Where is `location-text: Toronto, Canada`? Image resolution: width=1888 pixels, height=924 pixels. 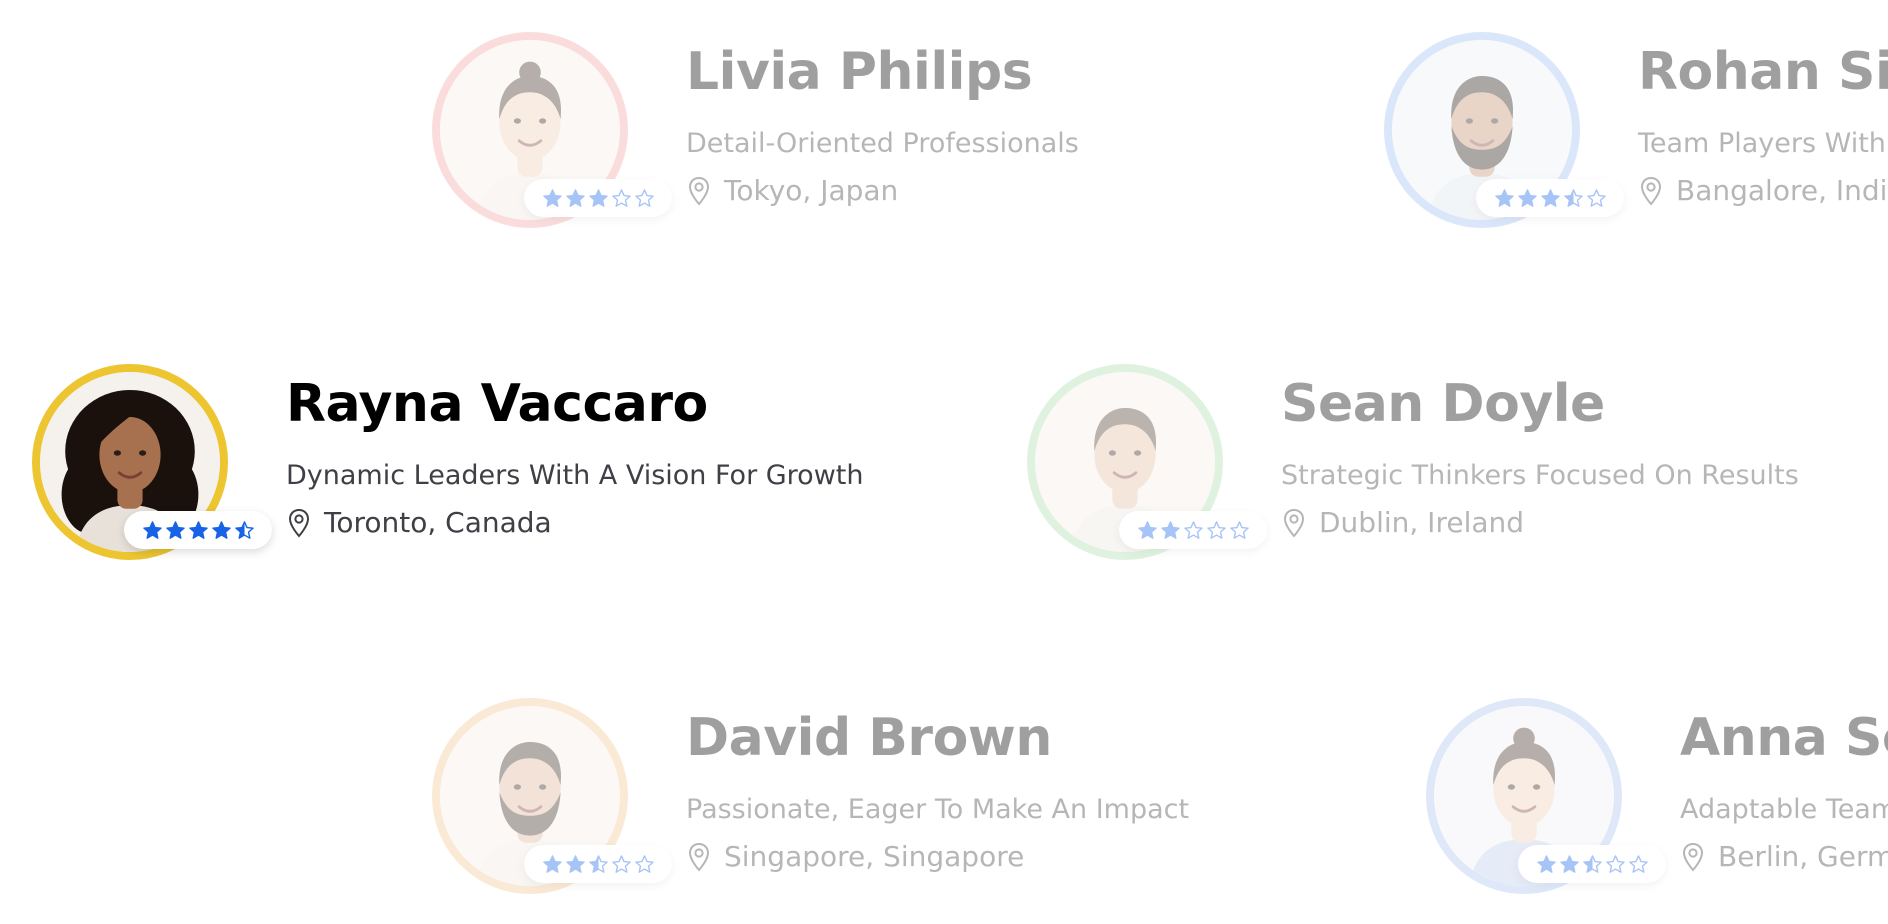 location-text: Toronto, Canada is located at coordinates (438, 522).